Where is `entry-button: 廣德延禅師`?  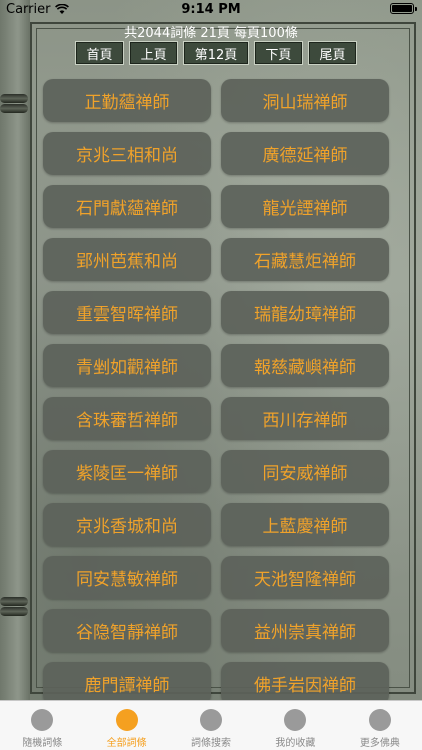 entry-button: 廣德延禅師 is located at coordinates (305, 153).